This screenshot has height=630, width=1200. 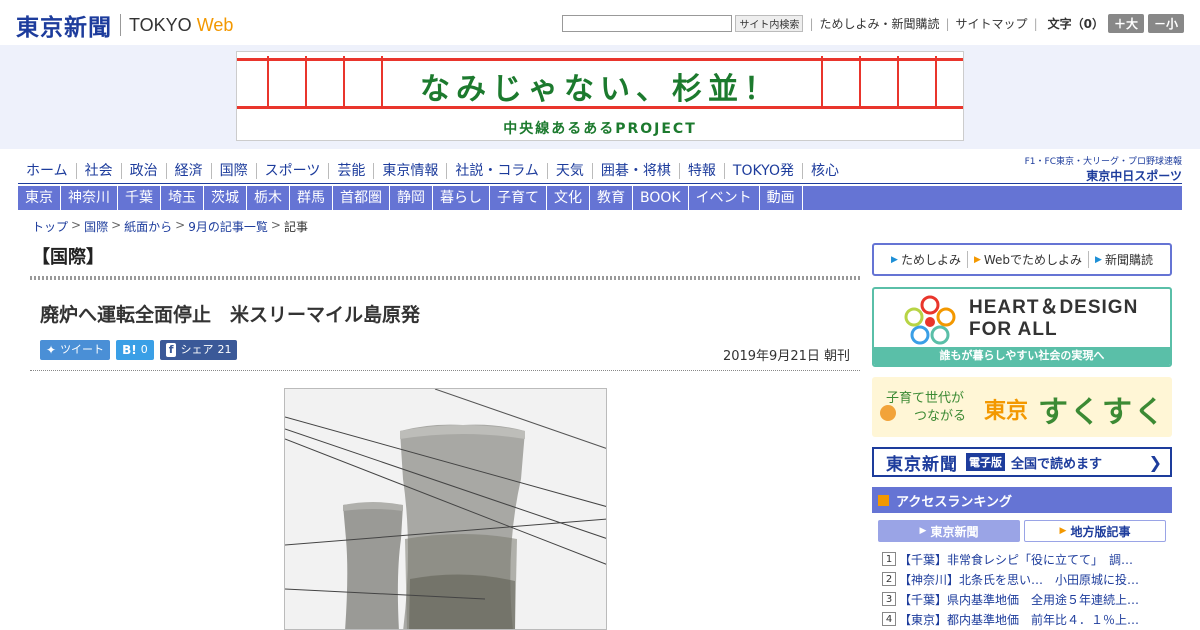 What do you see at coordinates (1125, 23) in the screenshot?
I see `font-larger-button: ＋大` at bounding box center [1125, 23].